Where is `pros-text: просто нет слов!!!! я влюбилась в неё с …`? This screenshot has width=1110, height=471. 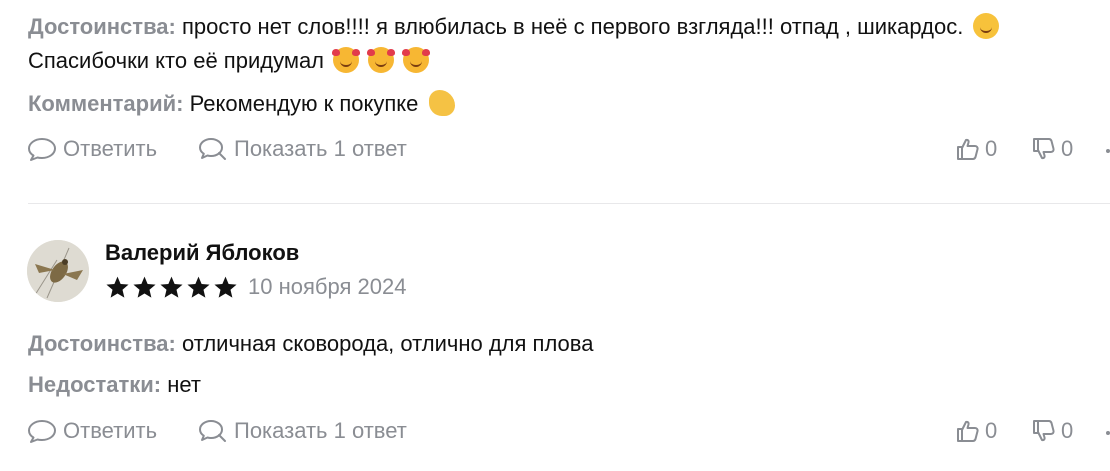
pros-text: просто нет слов!!!! я влюбилась в неё с … is located at coordinates (569, 26).